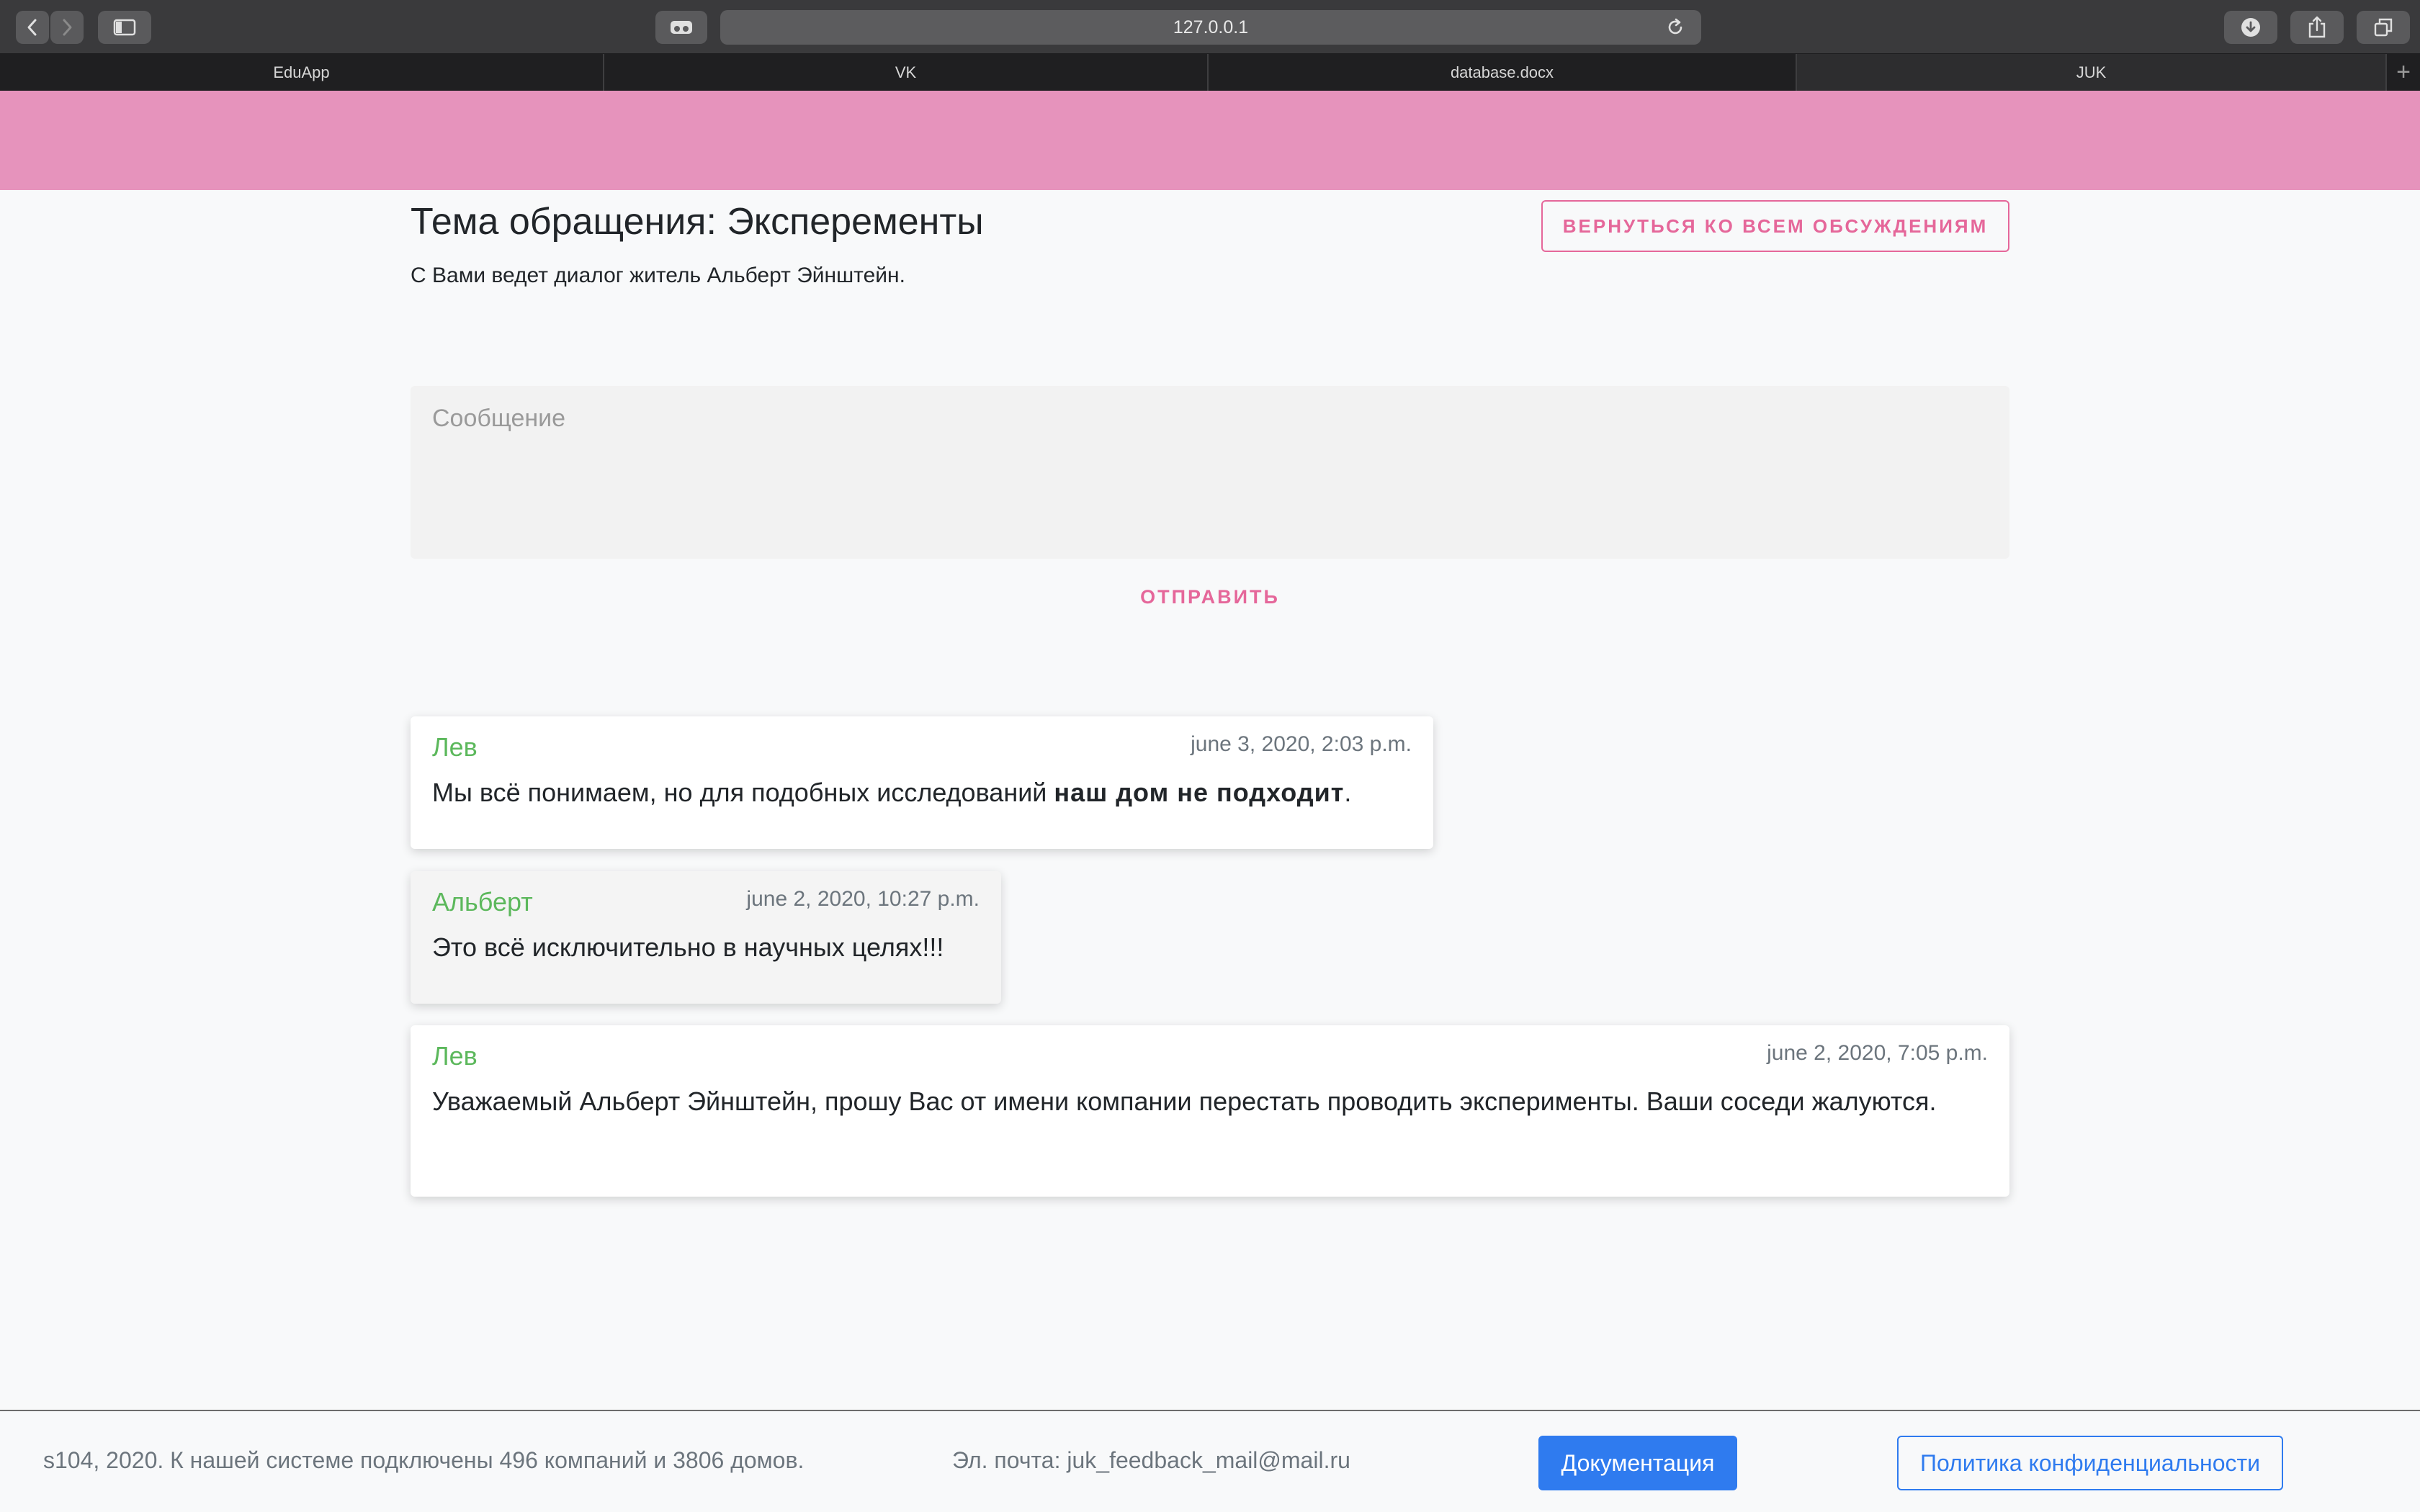 The width and height of the screenshot is (2420, 1512). I want to click on message-date: june 2, 2020, 10:27 p.m., so click(863, 899).